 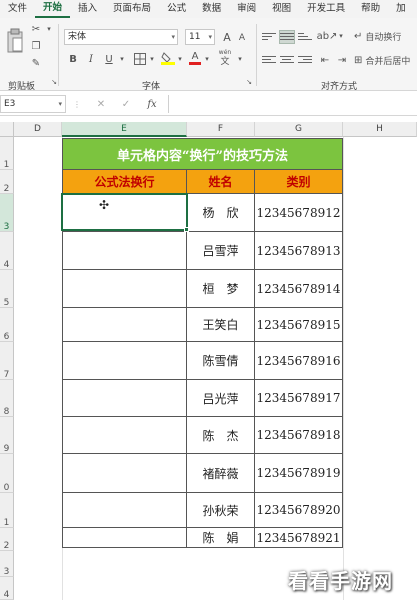 I want to click on header-category: 类别, so click(x=299, y=182).